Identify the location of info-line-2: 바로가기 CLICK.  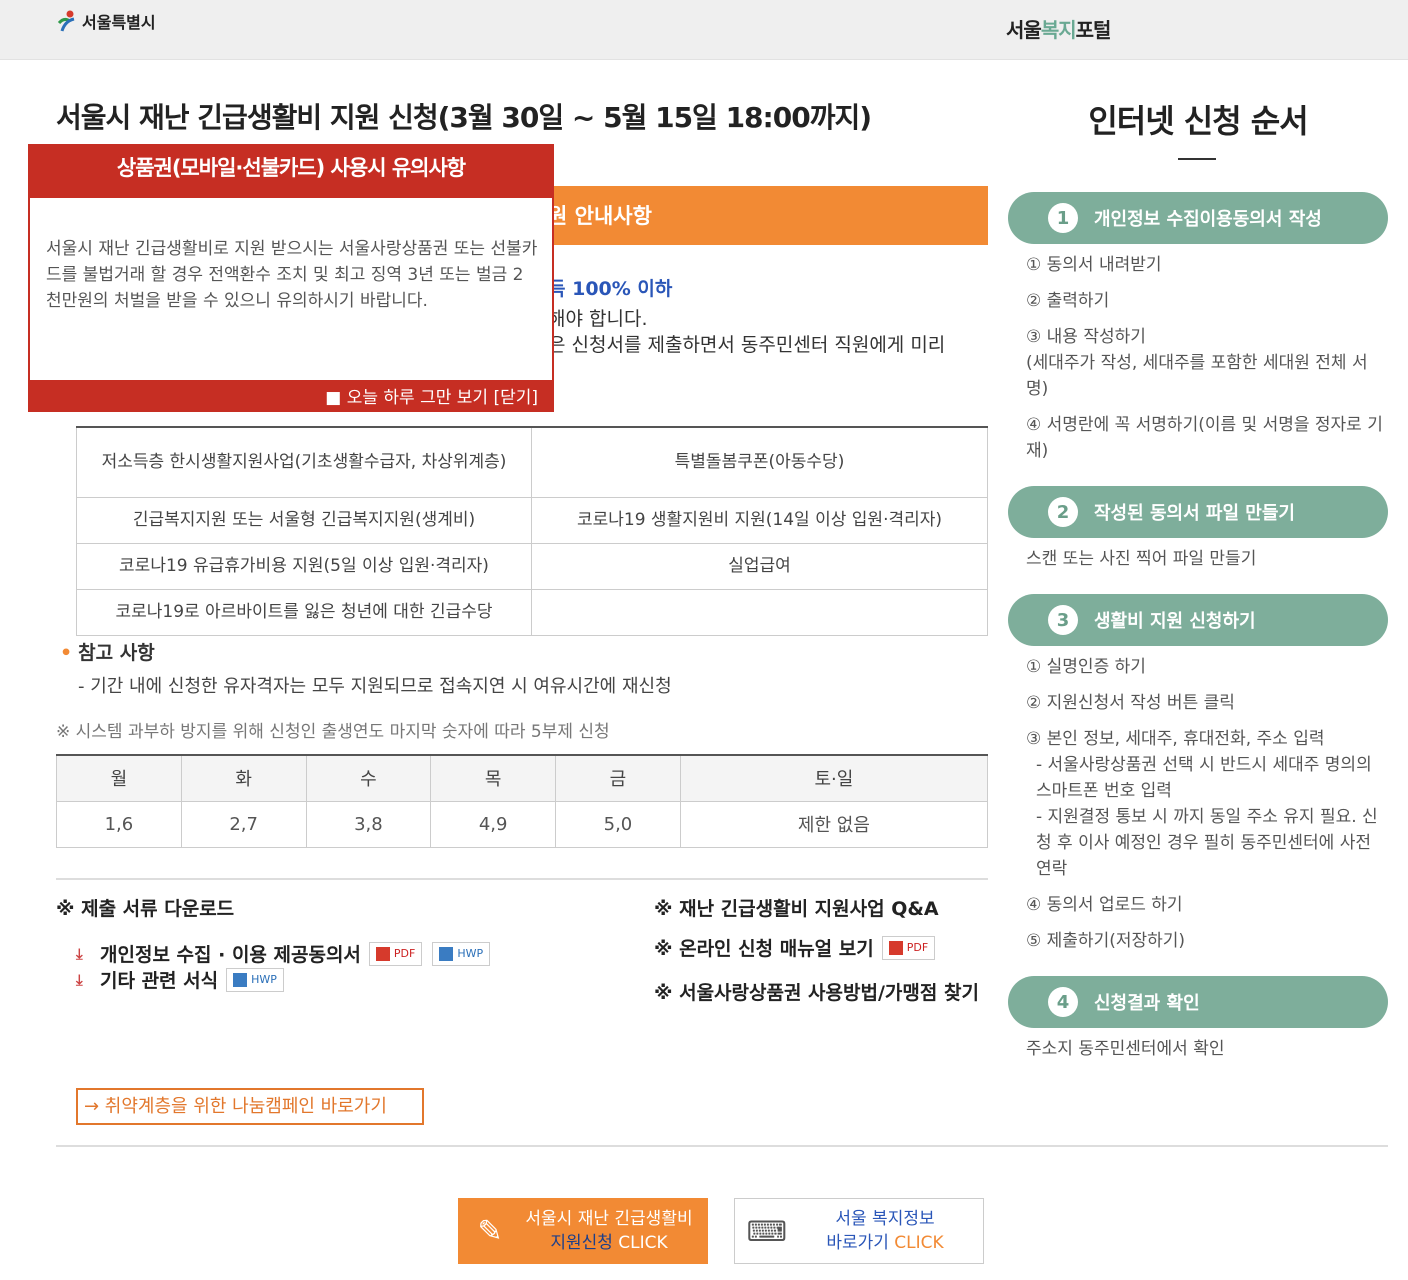
(885, 1243).